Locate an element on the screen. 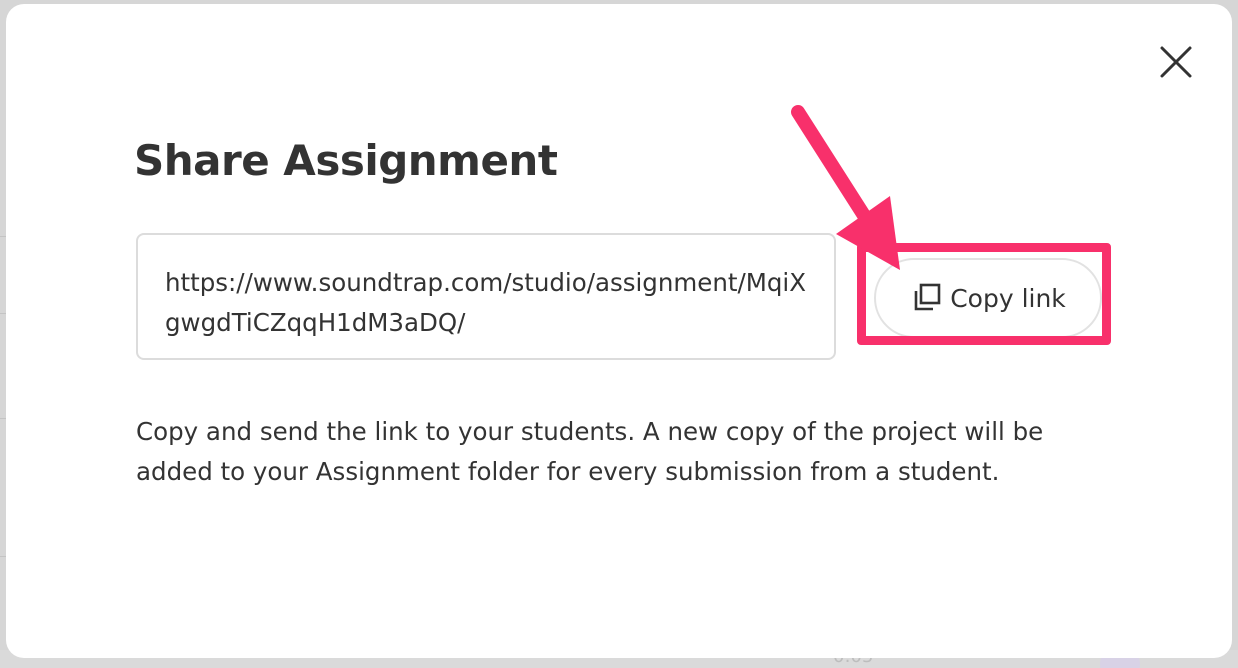 This screenshot has height=668, width=1238. modal-title: Share Assignment is located at coordinates (346, 160).